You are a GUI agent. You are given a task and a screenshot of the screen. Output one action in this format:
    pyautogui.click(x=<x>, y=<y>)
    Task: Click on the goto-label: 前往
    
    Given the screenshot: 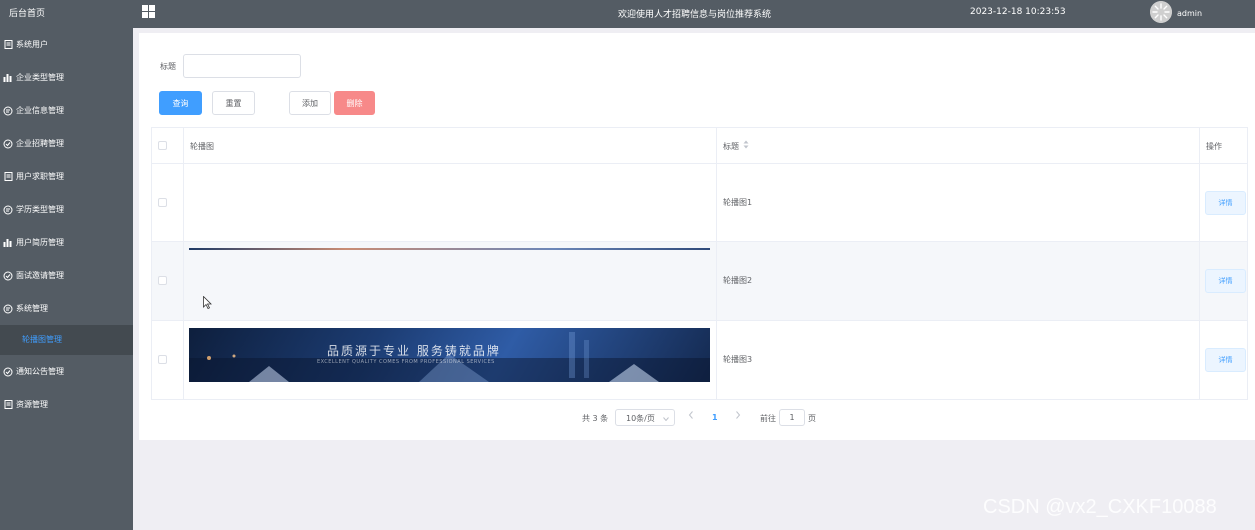 What is the action you would take?
    pyautogui.click(x=768, y=418)
    